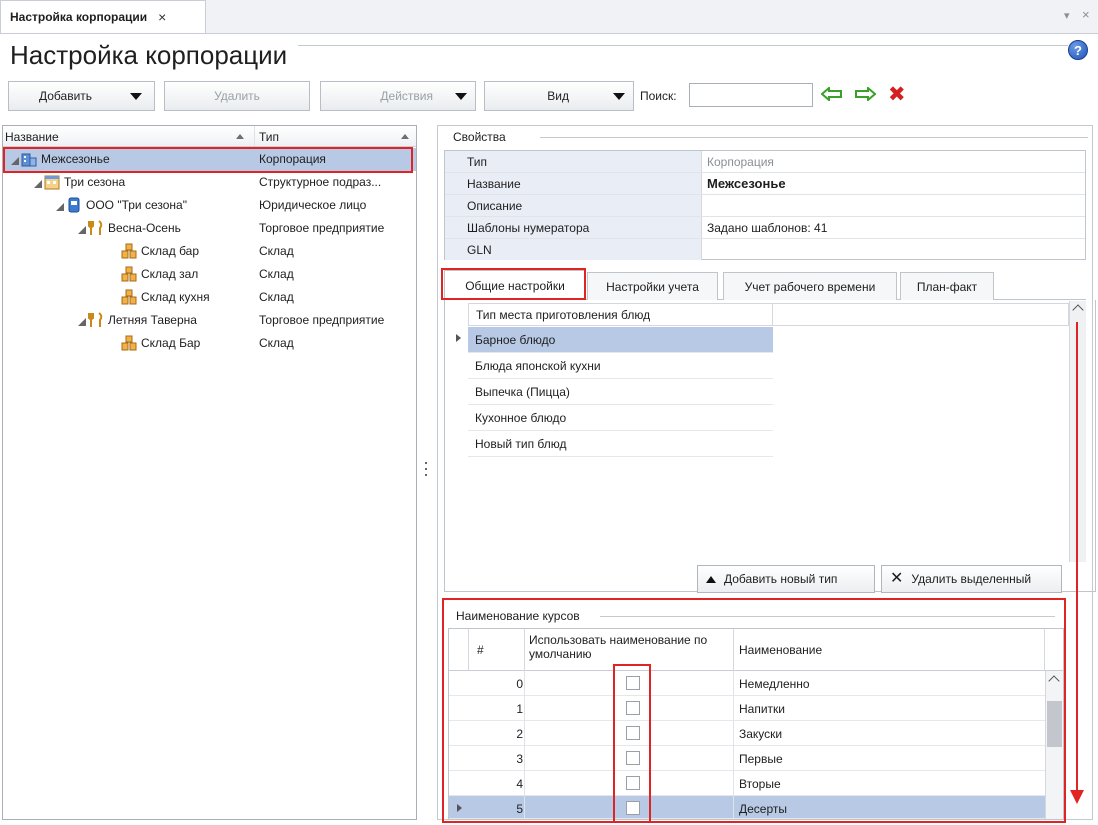 The width and height of the screenshot is (1098, 825). I want to click on dish-type-row: Новый тип блюд, so click(620, 444).